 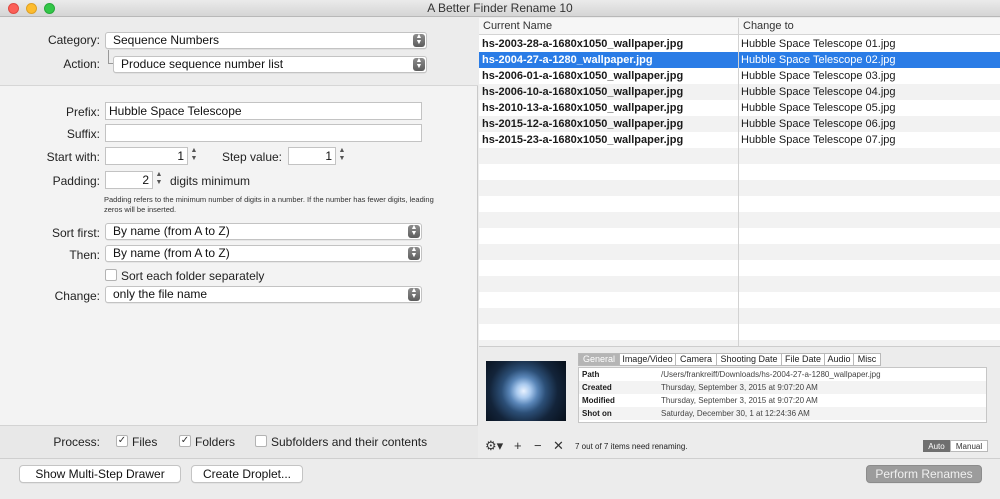 What do you see at coordinates (591, 374) in the screenshot?
I see `info-key: Path` at bounding box center [591, 374].